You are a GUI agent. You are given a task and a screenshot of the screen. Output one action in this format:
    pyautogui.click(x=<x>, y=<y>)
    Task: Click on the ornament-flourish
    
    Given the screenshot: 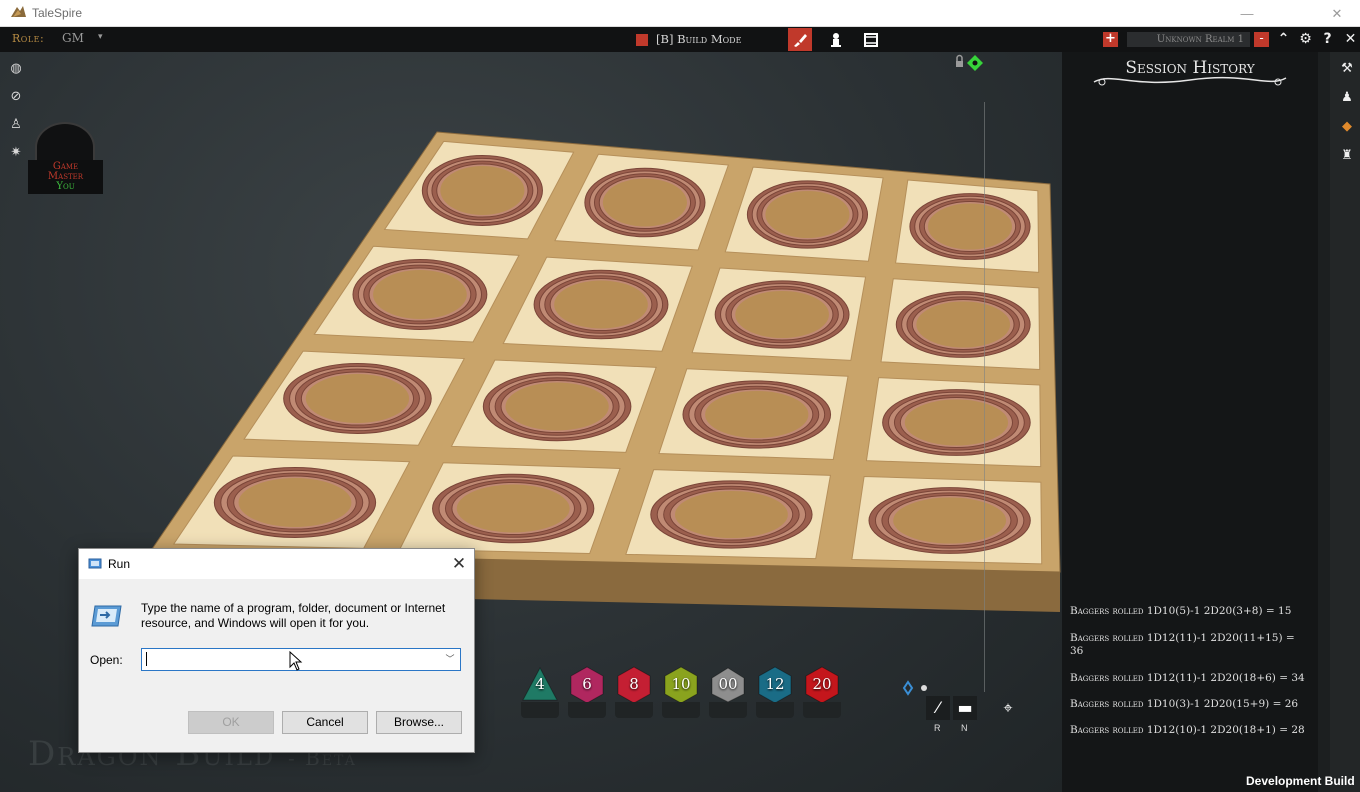 What is the action you would take?
    pyautogui.click(x=1190, y=81)
    